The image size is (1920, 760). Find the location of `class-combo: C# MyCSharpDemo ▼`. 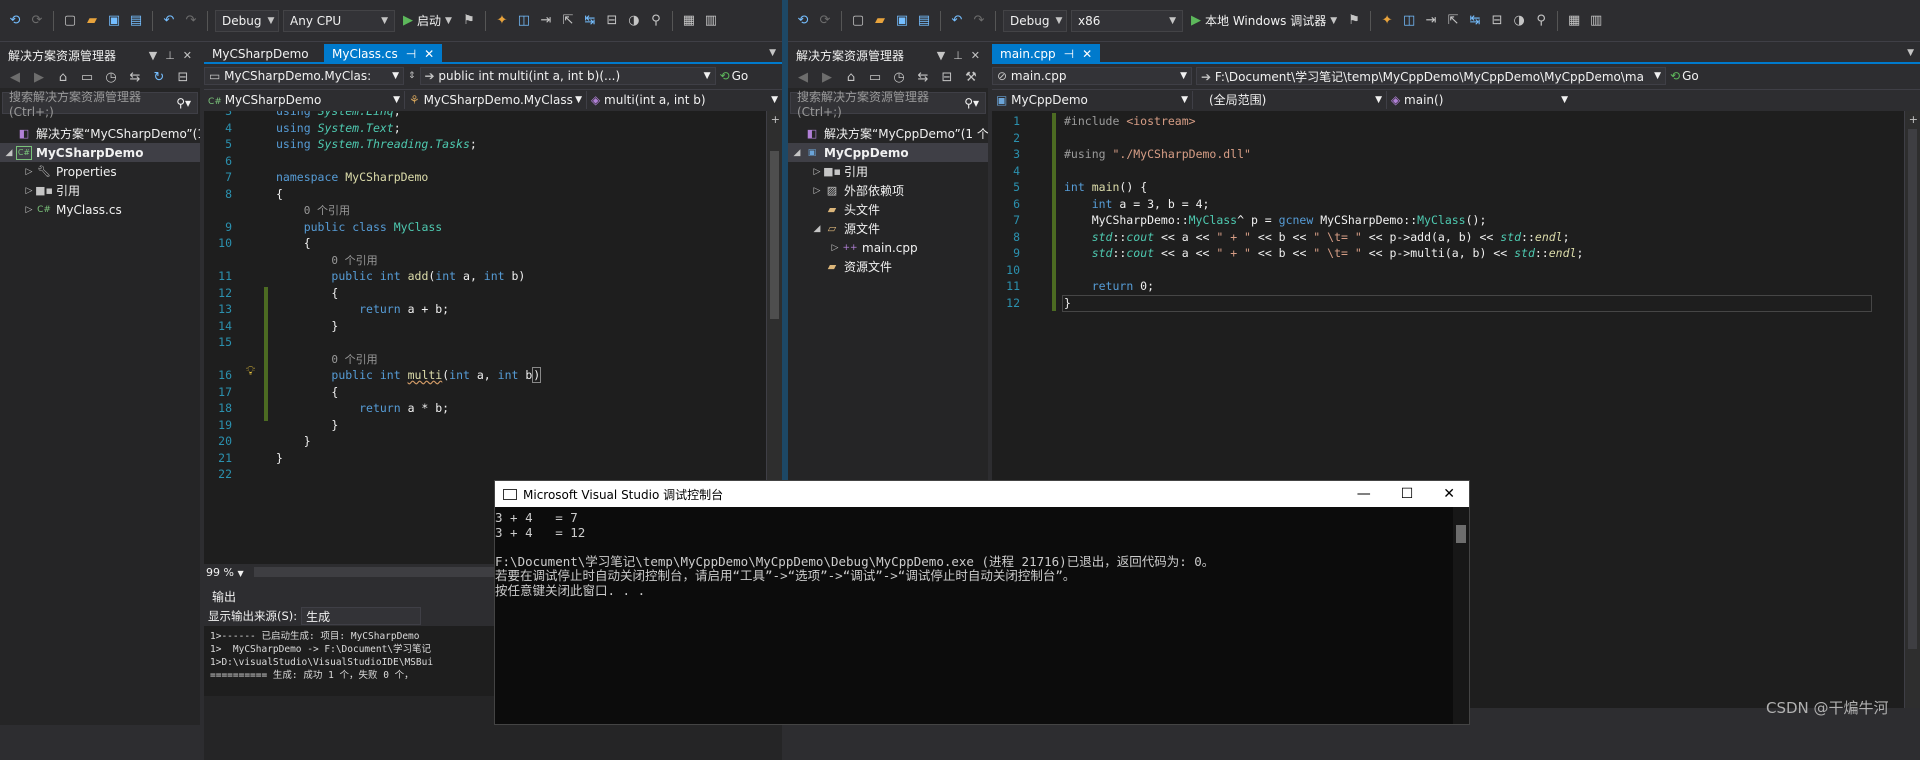

class-combo: C# MyCSharpDemo ▼ is located at coordinates (304, 99).